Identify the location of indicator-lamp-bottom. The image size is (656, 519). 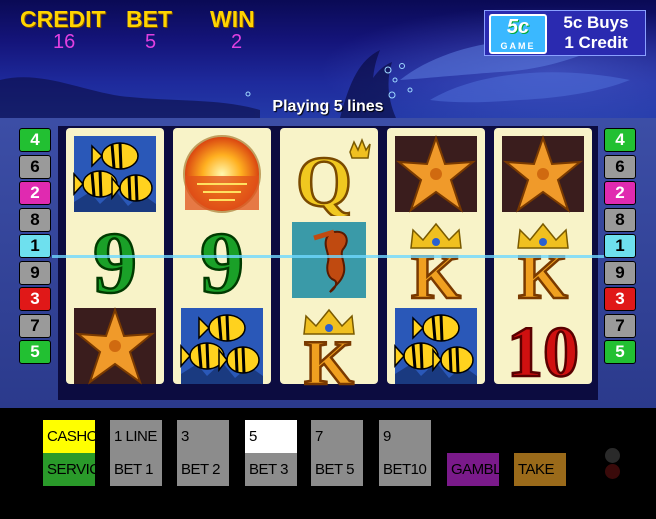
(612, 471).